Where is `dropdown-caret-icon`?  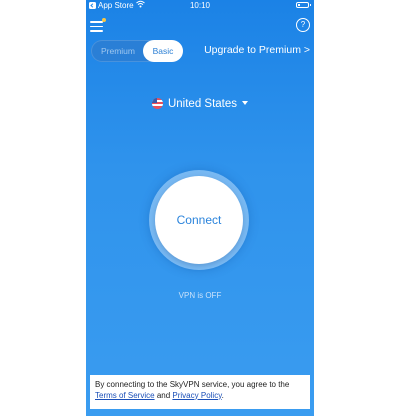
dropdown-caret-icon is located at coordinates (245, 103).